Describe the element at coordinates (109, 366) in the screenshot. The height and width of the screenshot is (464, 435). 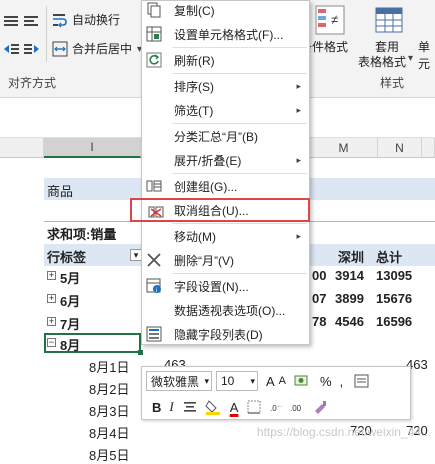
I see `detail-row-1-label: 8月1日` at that location.